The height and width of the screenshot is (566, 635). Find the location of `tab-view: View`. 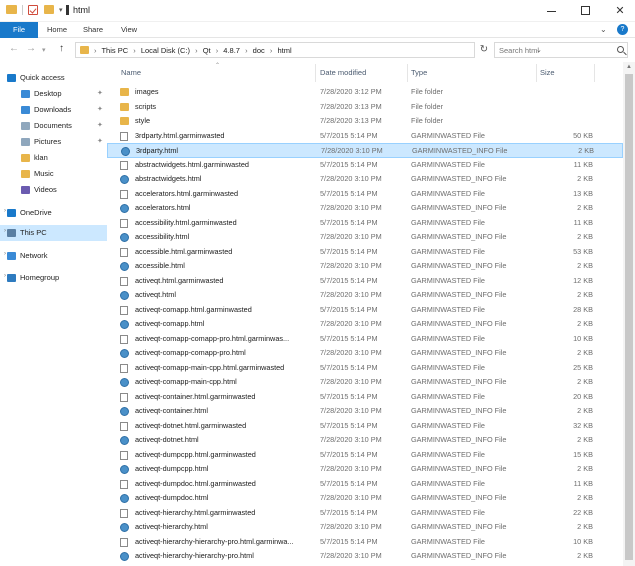

tab-view: View is located at coordinates (129, 30).